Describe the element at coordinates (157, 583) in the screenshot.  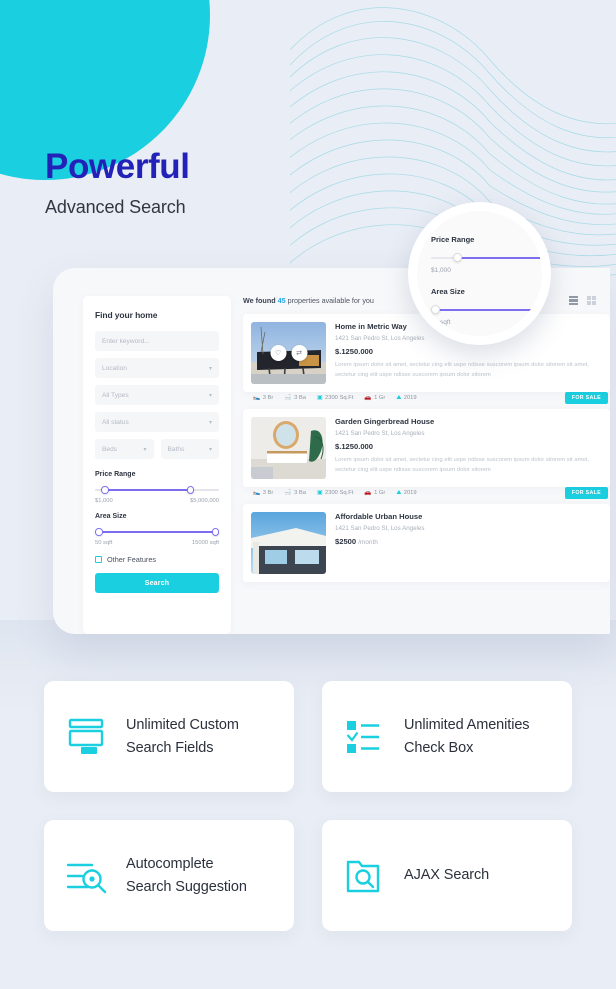
I see `search-button: Search` at that location.